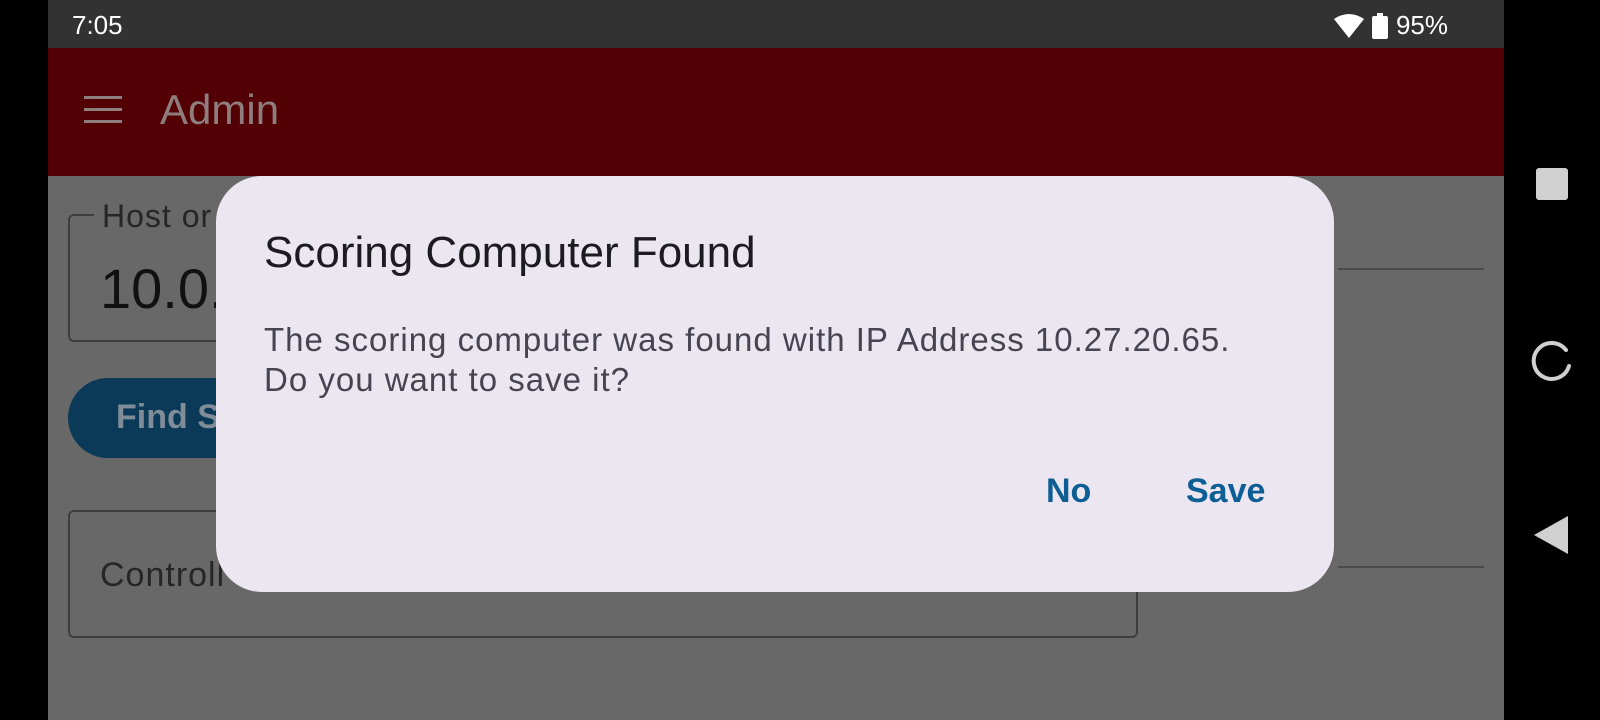  What do you see at coordinates (776, 24) in the screenshot?
I see `status-bar: 7:05 95%` at bounding box center [776, 24].